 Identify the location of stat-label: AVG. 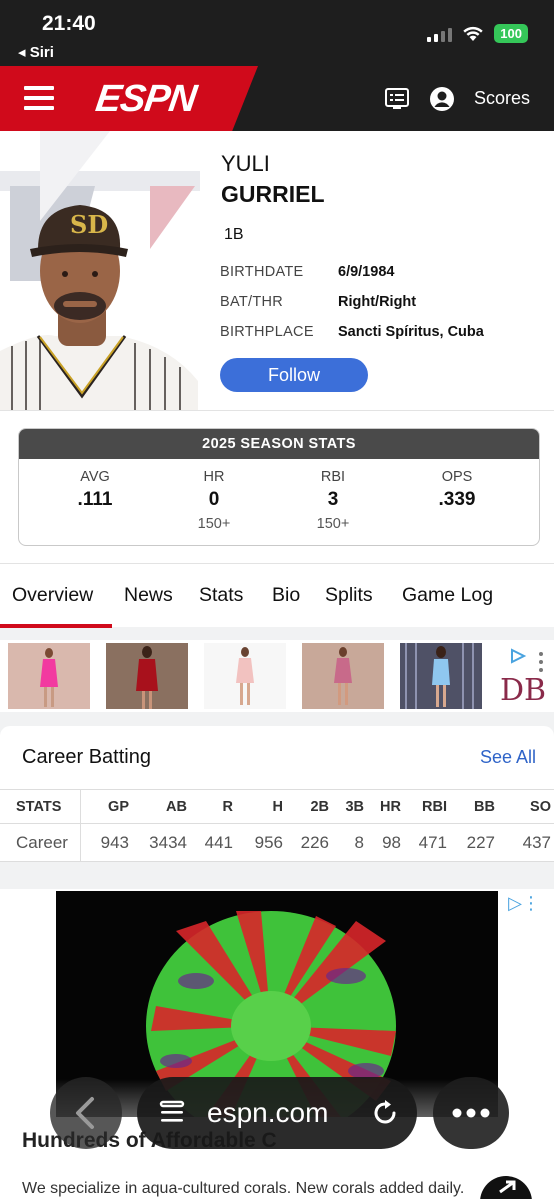
(95, 477).